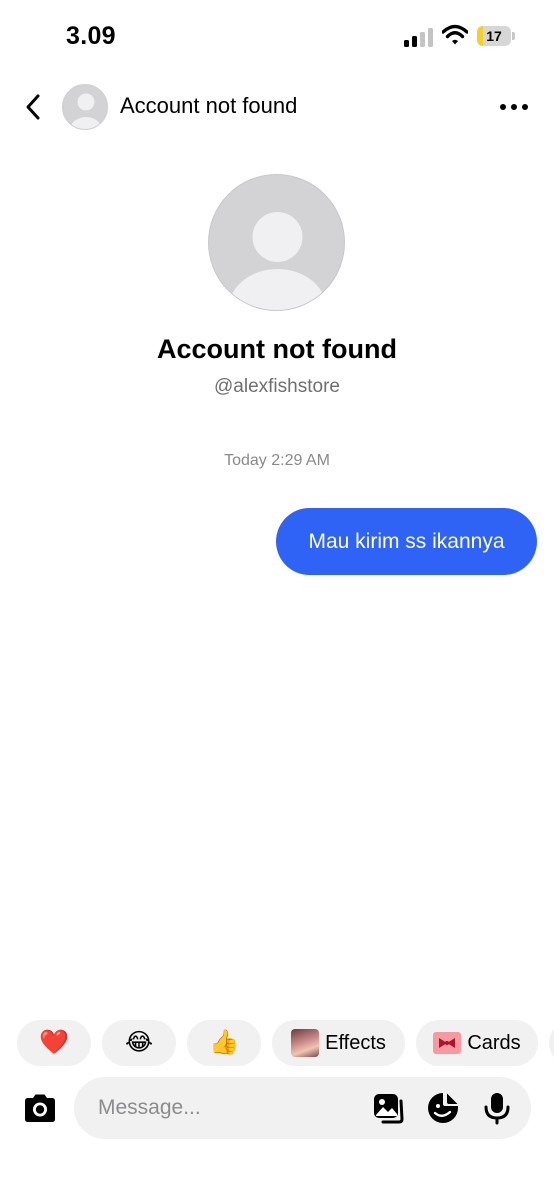 The image size is (554, 1199). I want to click on camera-button, so click(40, 1108).